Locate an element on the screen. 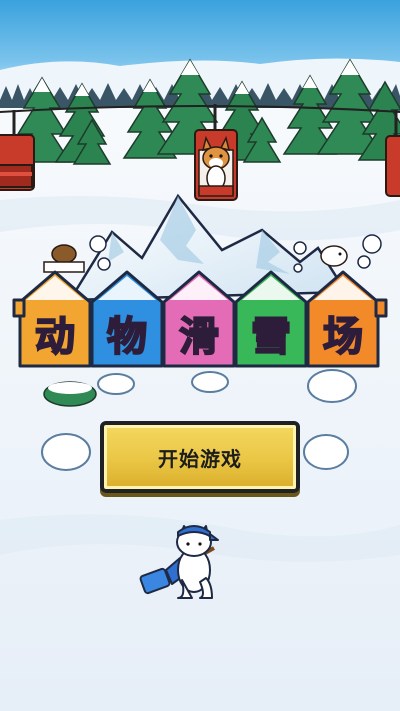 The width and height of the screenshot is (400, 711). game-title: 动 物 滑 雪 场 is located at coordinates (200, 328).